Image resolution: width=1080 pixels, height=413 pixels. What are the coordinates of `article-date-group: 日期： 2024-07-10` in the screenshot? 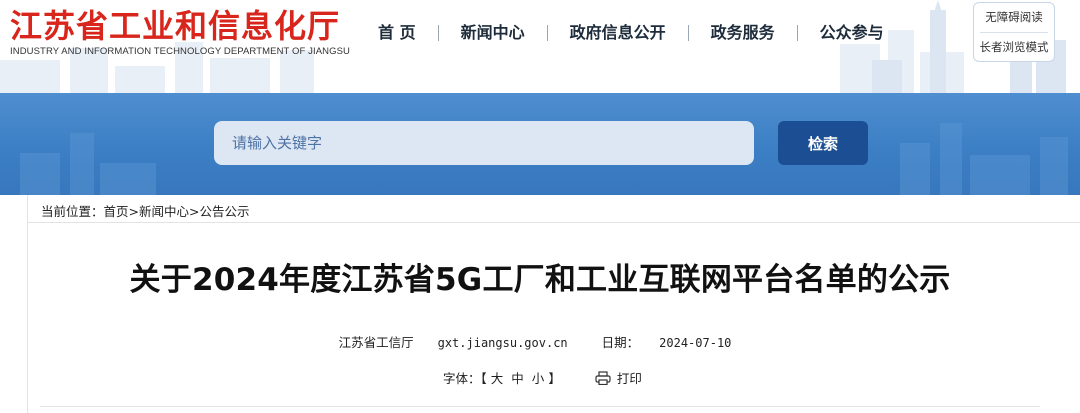 It's located at (667, 342).